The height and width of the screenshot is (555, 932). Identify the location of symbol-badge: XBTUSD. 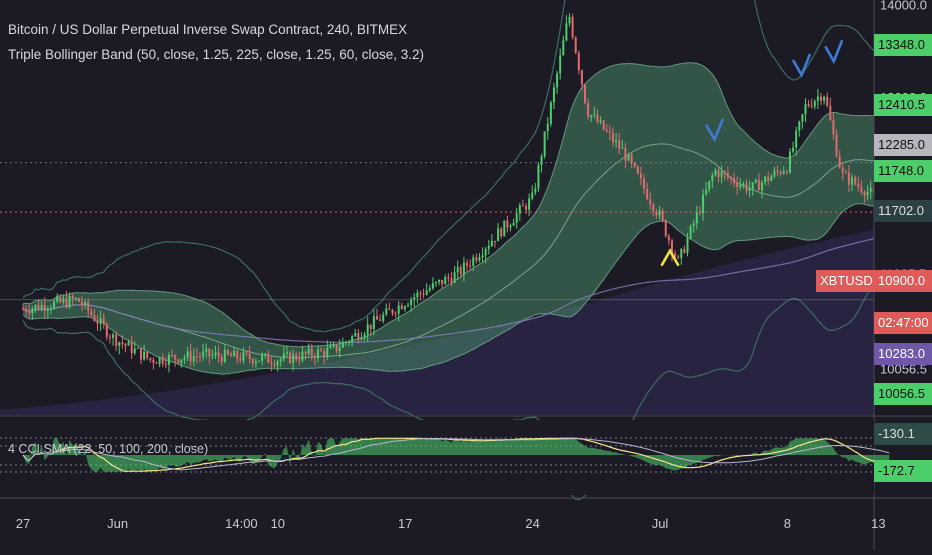
(845, 281).